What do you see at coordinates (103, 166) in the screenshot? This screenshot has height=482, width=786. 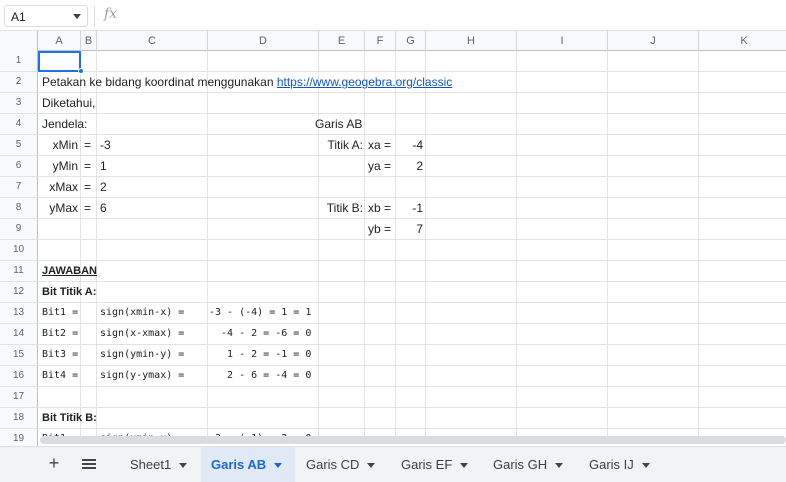 I see `cell-c6: 1` at bounding box center [103, 166].